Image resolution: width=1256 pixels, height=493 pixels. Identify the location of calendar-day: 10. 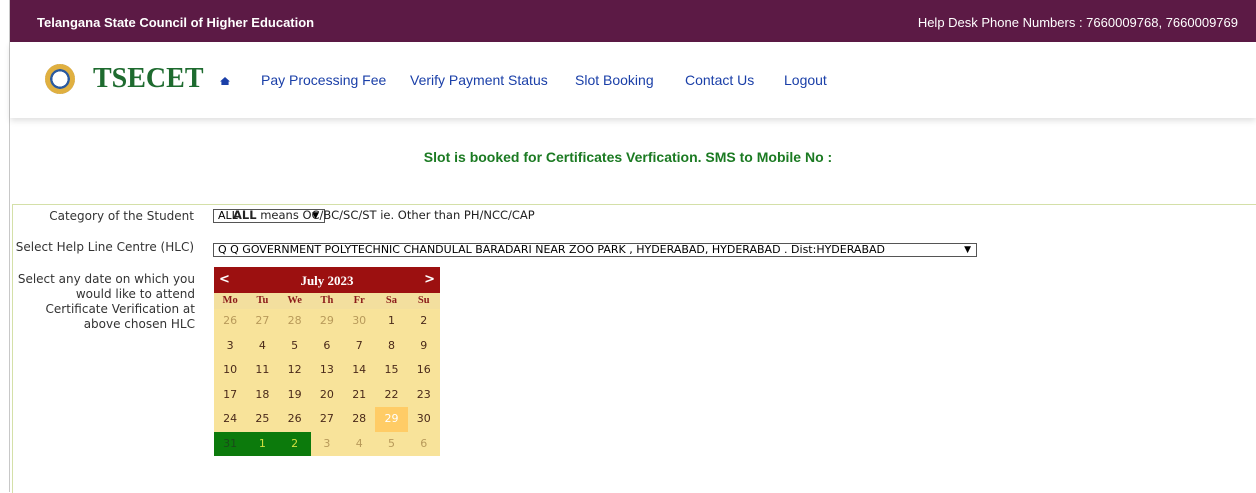
(230, 370).